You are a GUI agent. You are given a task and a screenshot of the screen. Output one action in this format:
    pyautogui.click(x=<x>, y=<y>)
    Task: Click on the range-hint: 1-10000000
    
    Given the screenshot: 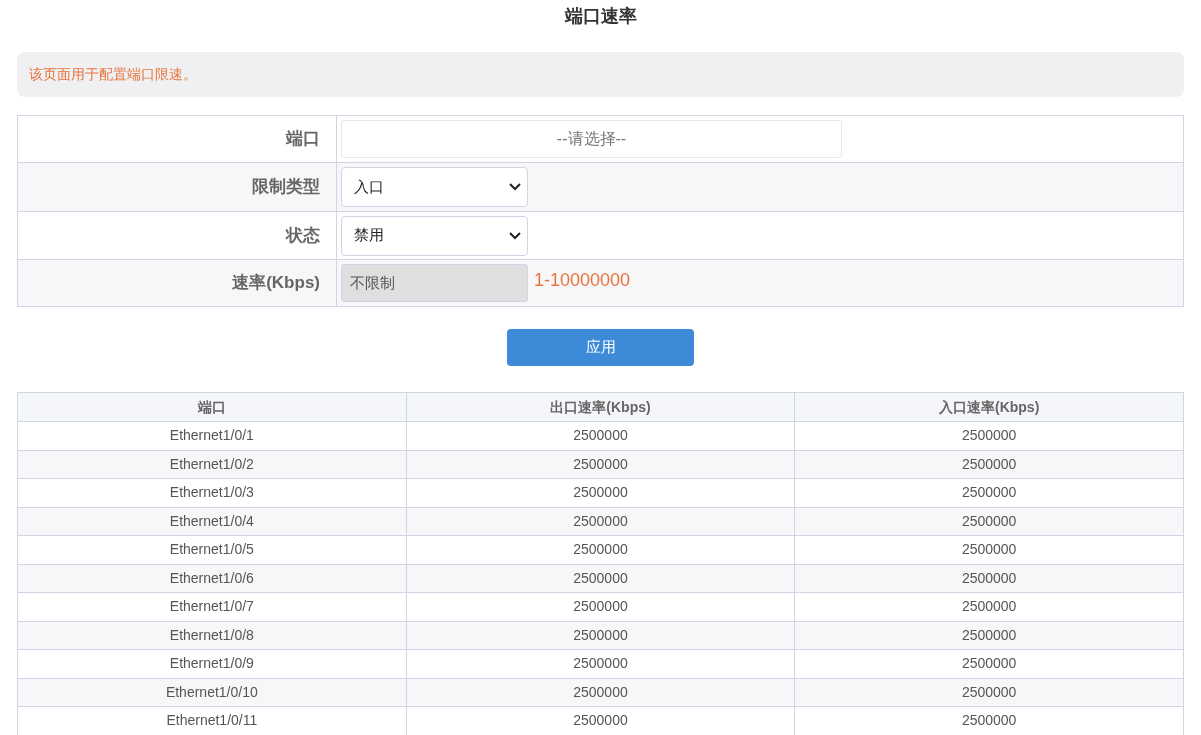 What is the action you would take?
    pyautogui.click(x=582, y=280)
    